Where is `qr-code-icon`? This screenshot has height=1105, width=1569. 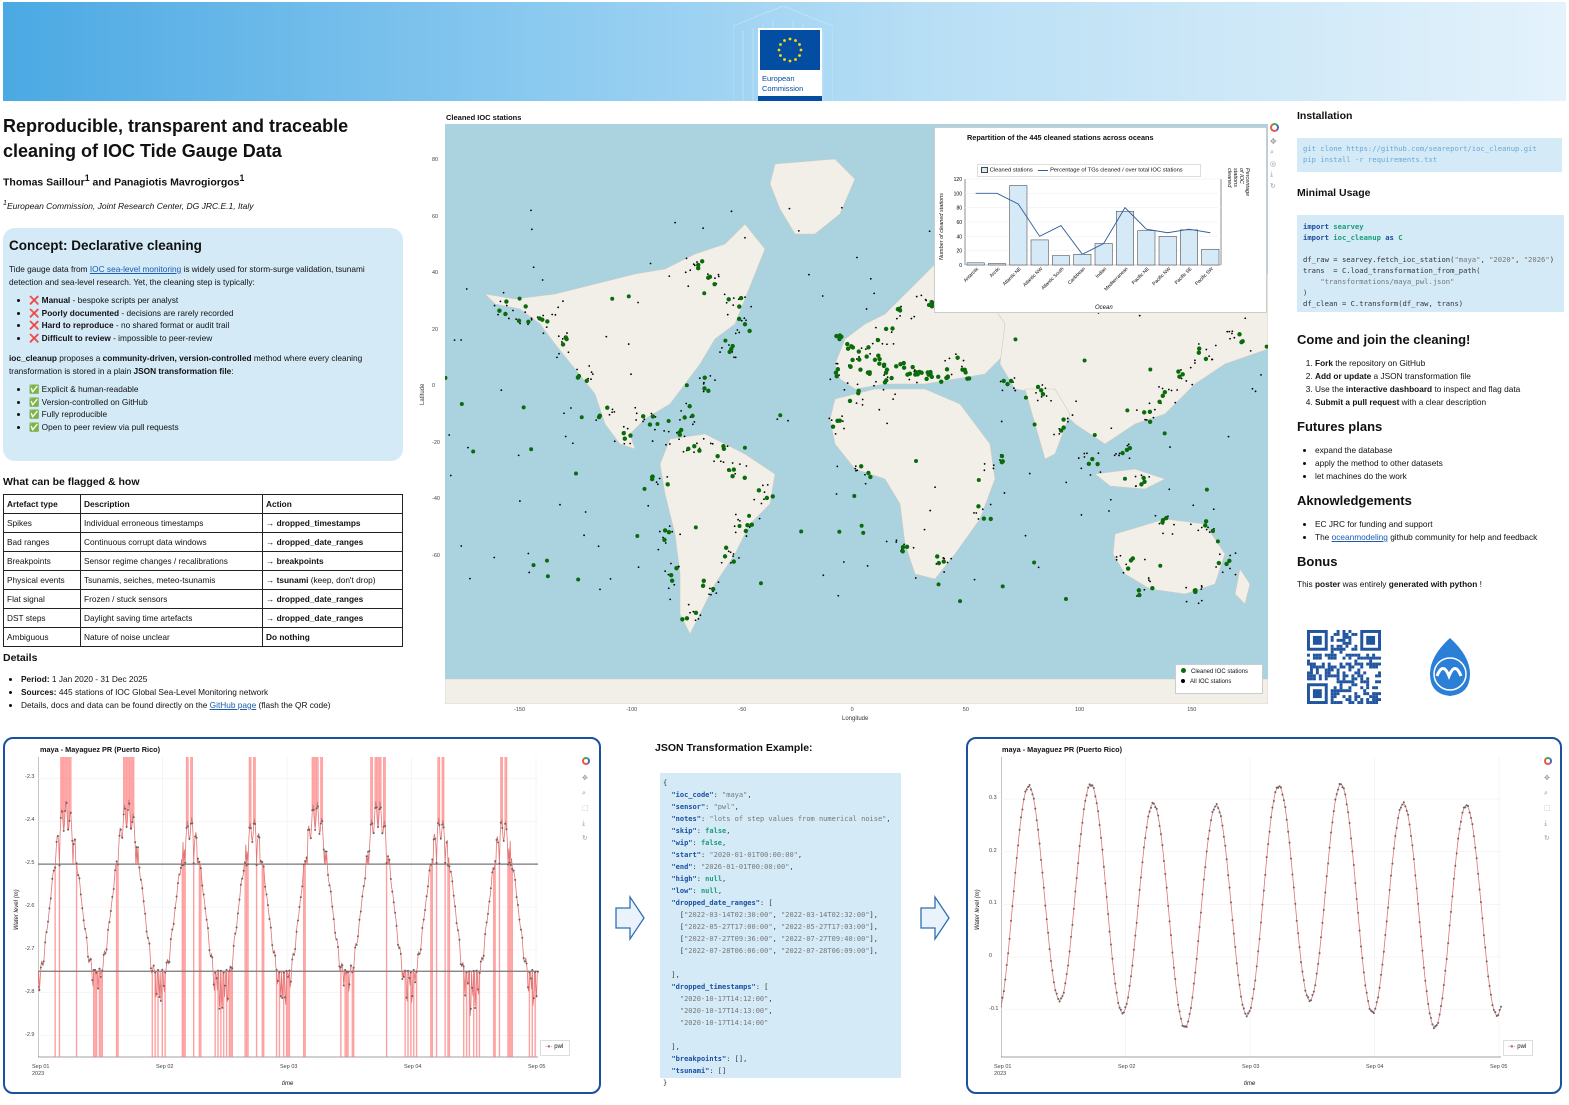 qr-code-icon is located at coordinates (1344, 667).